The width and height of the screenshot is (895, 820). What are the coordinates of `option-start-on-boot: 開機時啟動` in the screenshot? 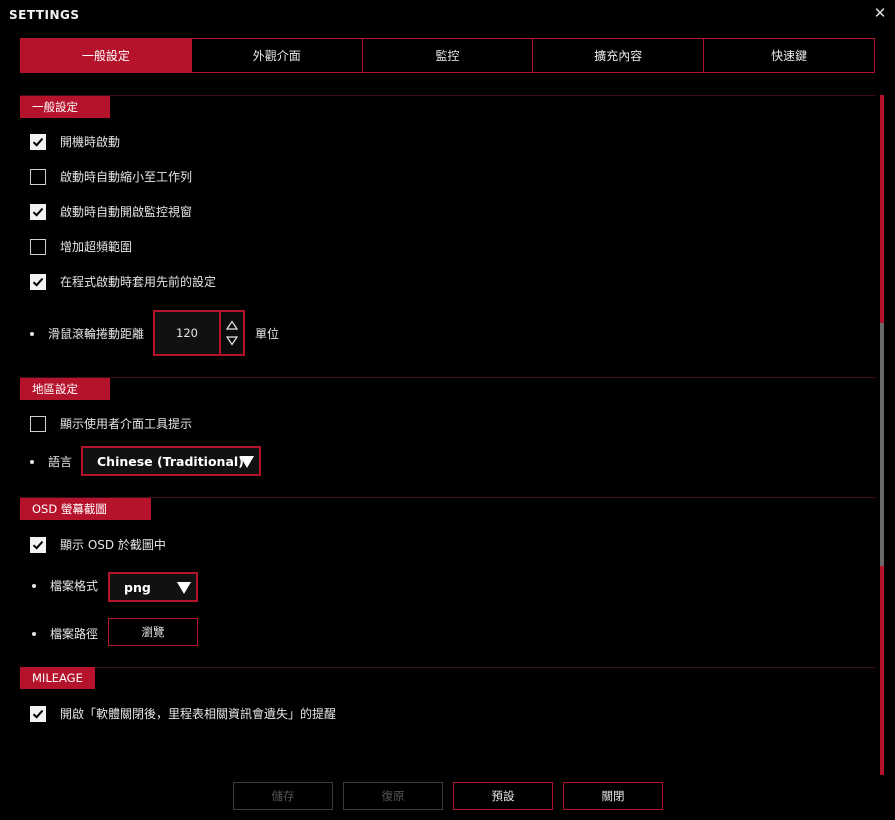 It's located at (75, 141).